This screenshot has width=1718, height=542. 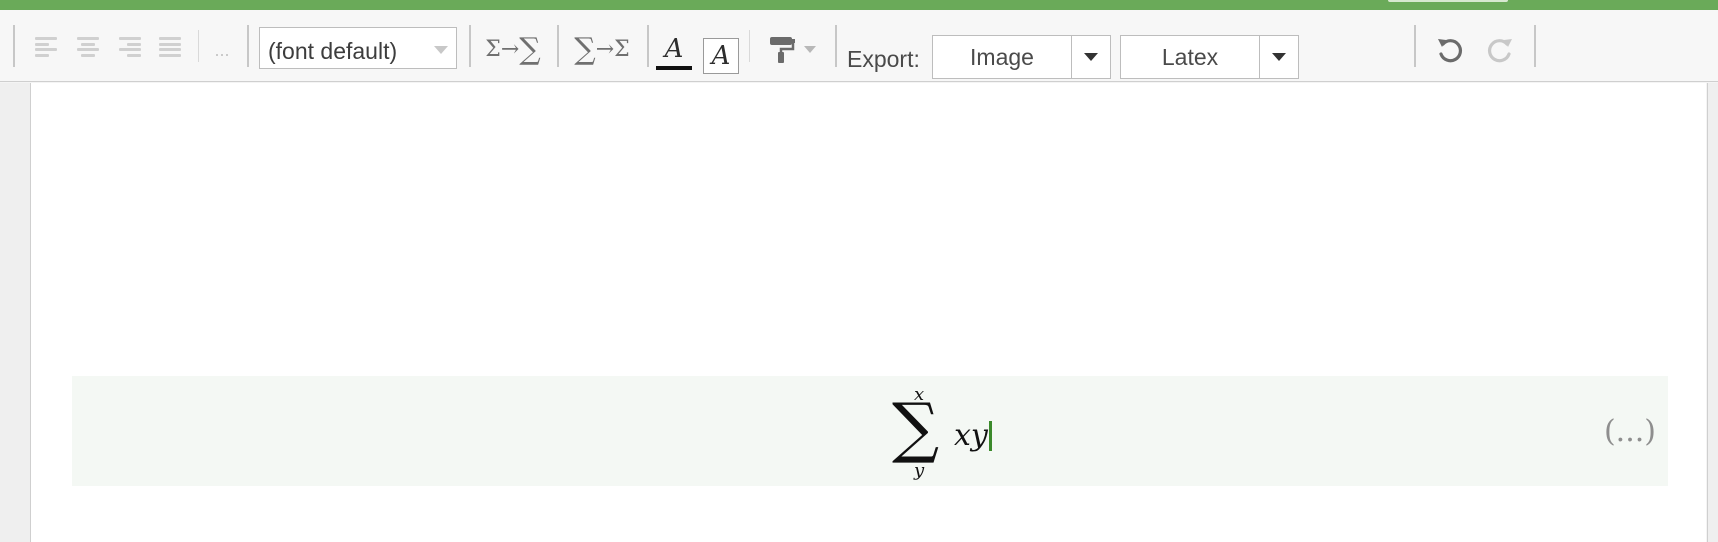 I want to click on align-justify-icon, so click(x=171, y=47).